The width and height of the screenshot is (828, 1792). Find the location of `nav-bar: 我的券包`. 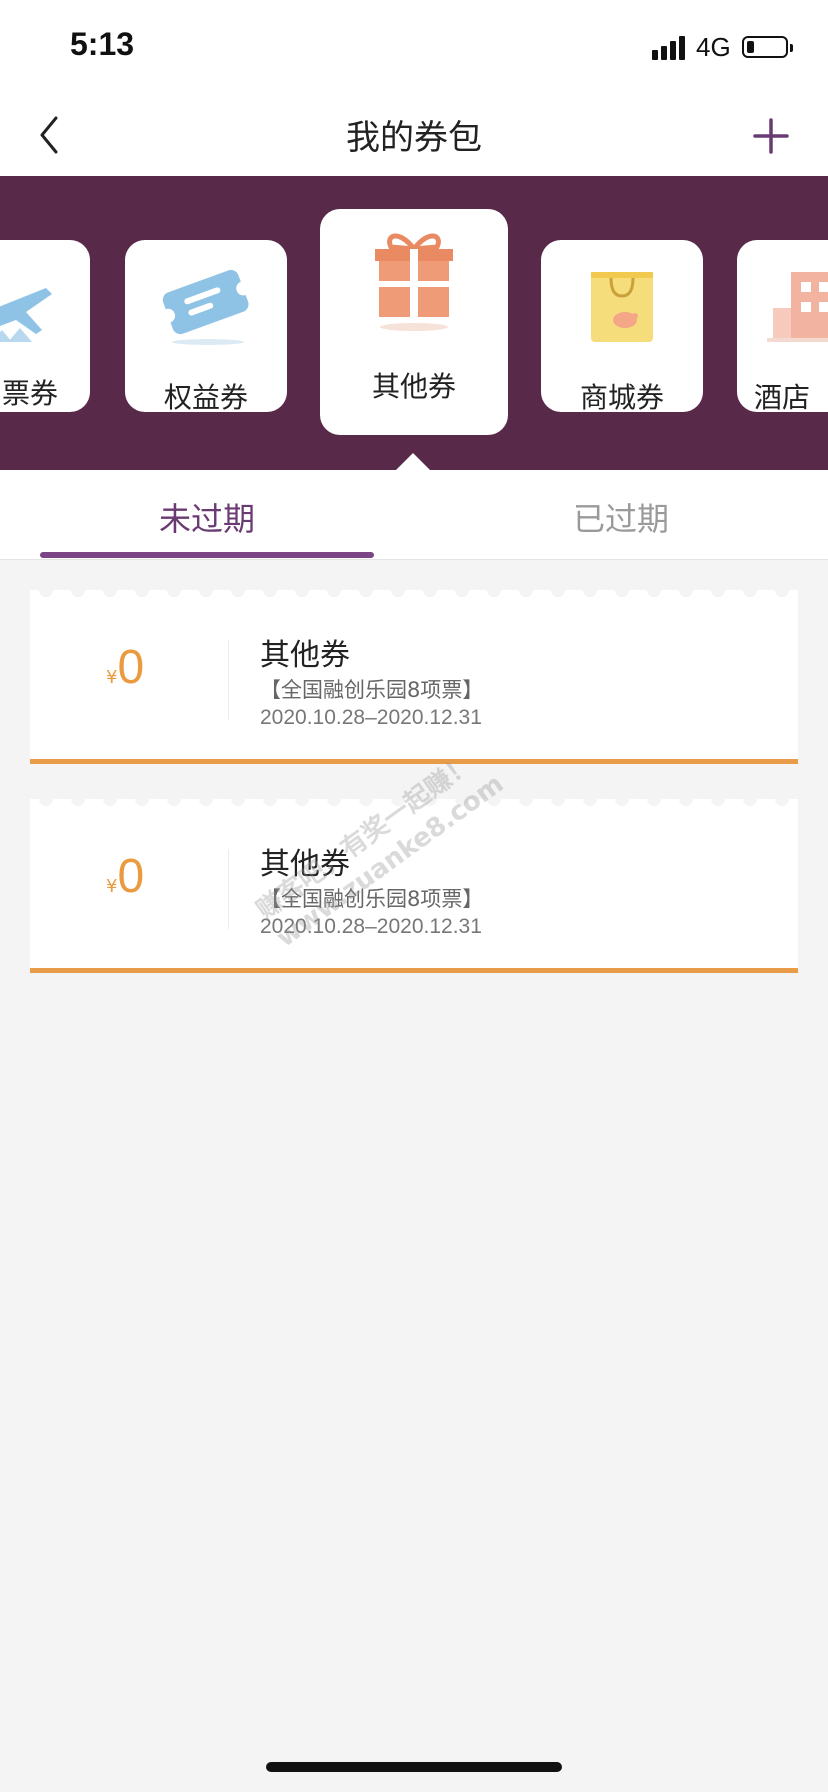

nav-bar: 我的券包 is located at coordinates (414, 136).